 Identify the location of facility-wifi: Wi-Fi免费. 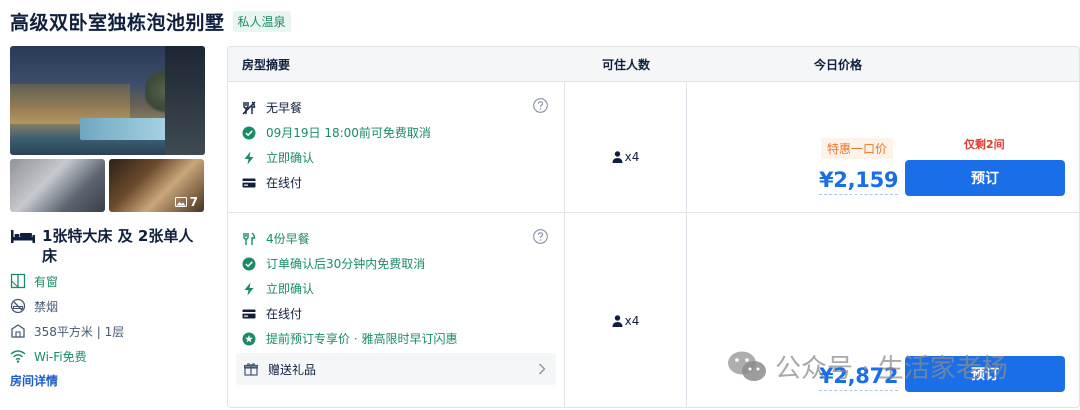
(107, 356).